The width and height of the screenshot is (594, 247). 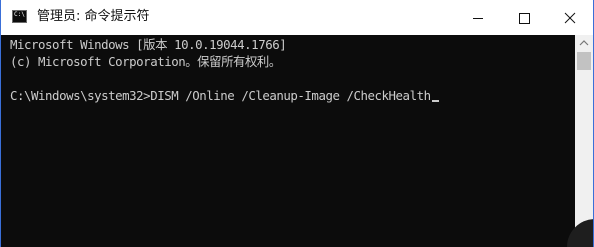 I want to click on maximize-button, so click(x=524, y=17).